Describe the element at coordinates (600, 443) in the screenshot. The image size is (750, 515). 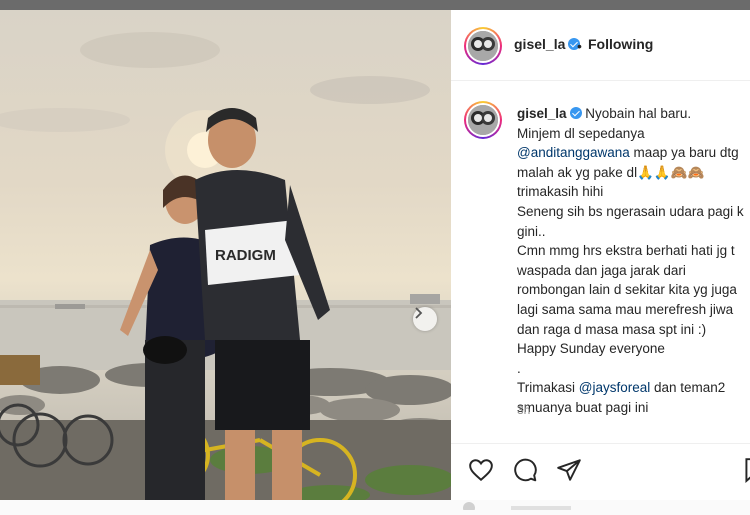
I see `actions-divider` at that location.